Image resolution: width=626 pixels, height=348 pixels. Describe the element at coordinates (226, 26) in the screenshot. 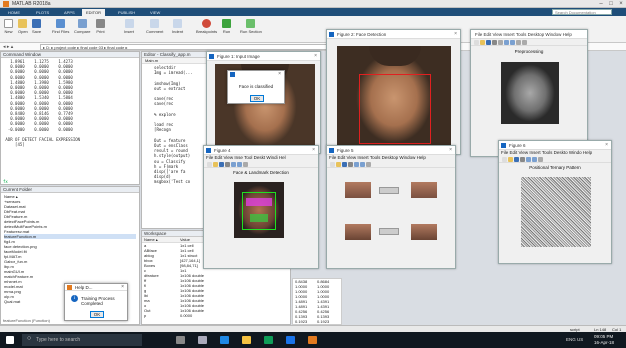

I see `run-button: Run` at that location.